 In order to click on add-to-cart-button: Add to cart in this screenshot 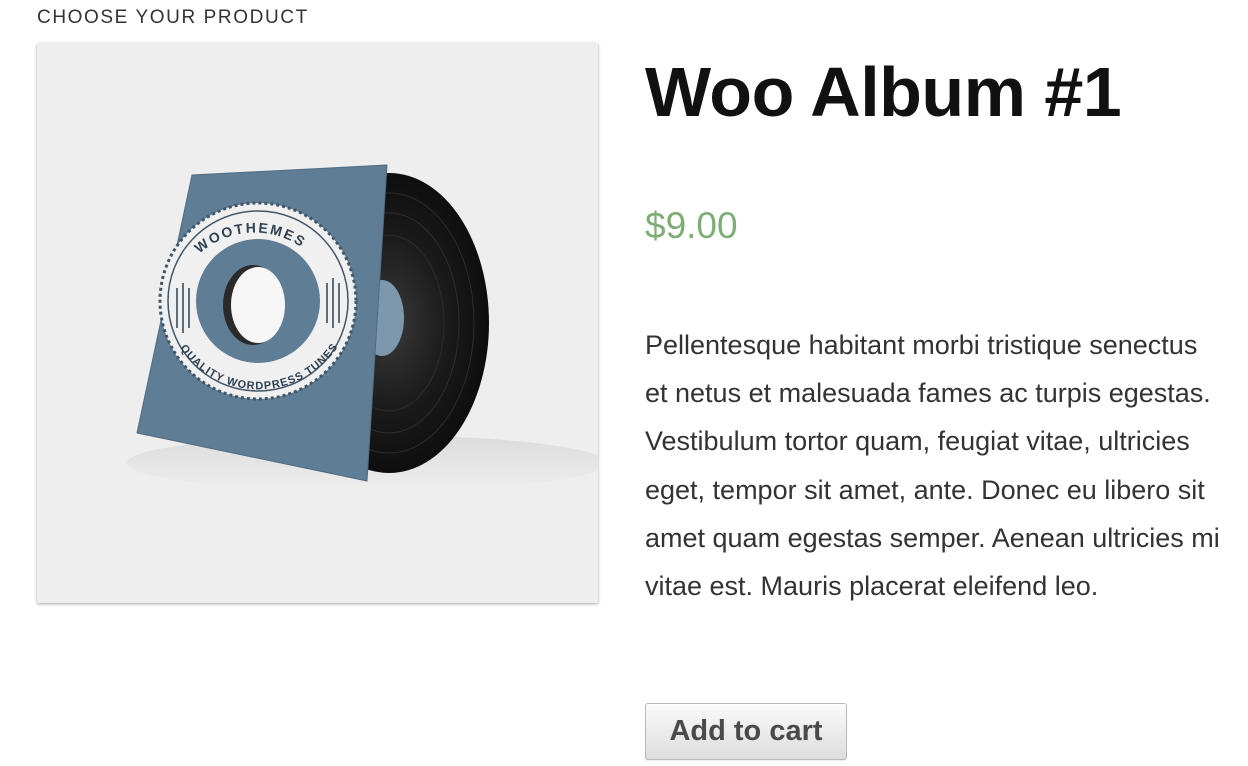, I will do `click(746, 731)`.